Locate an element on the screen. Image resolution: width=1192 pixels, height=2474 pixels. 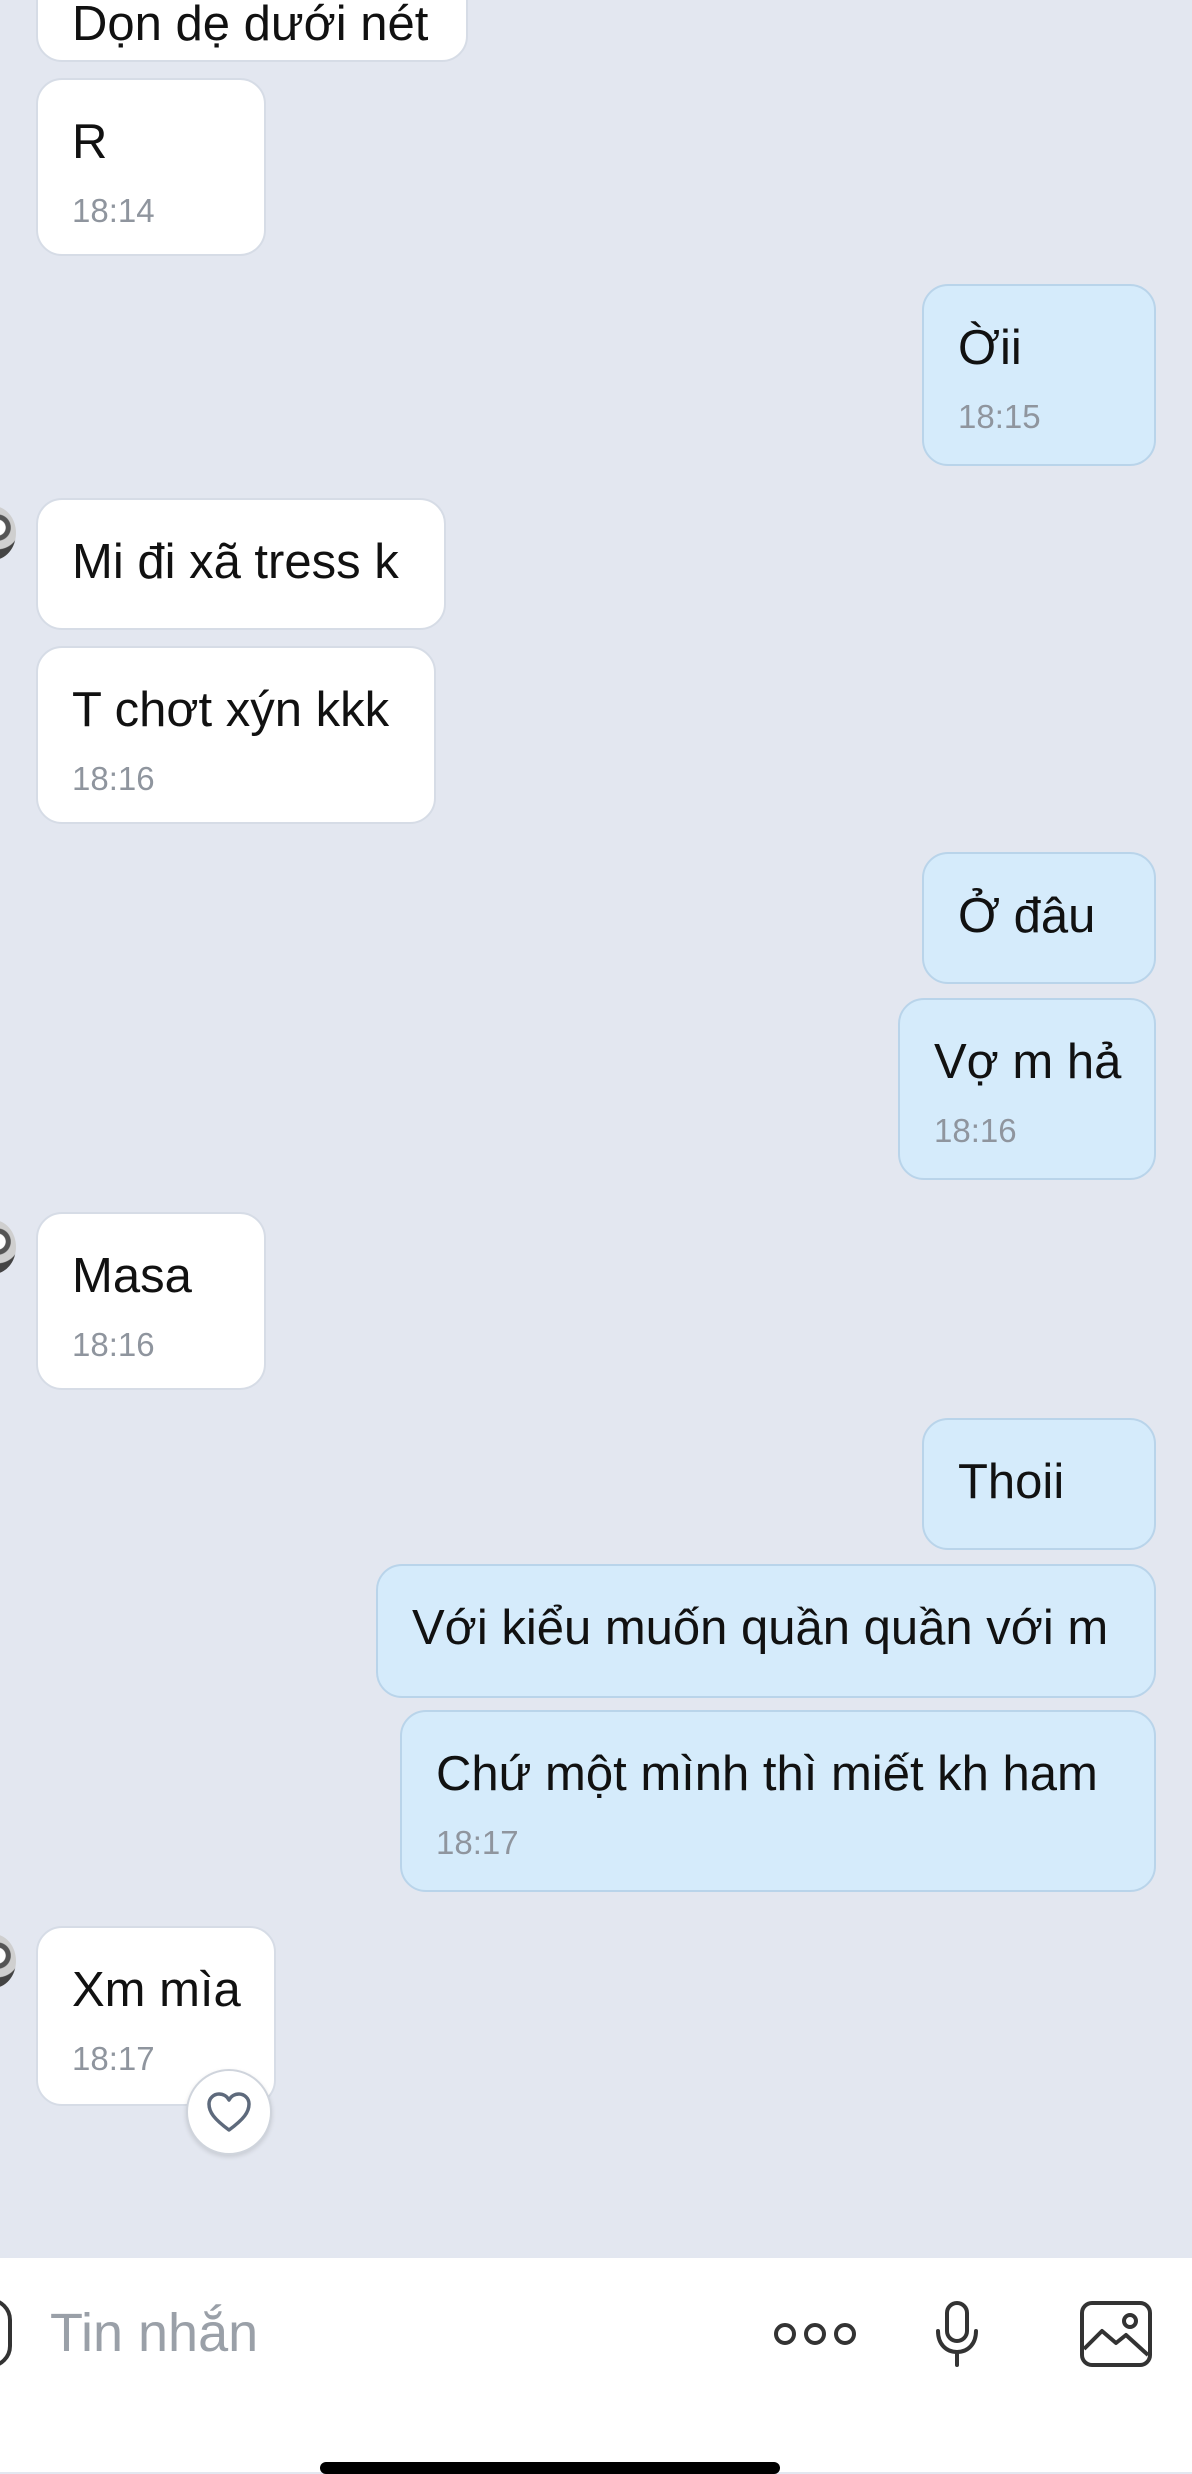
message-time: 18:15 is located at coordinates (999, 416).